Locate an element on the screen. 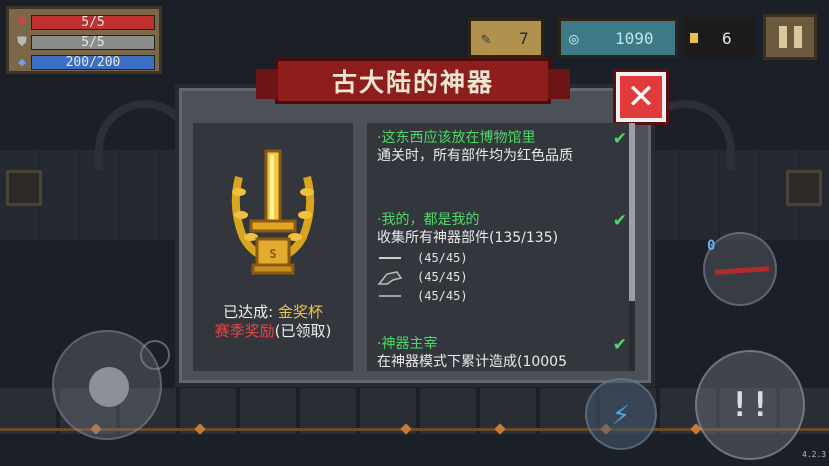  armor-bar: 5/5 is located at coordinates (93, 42).